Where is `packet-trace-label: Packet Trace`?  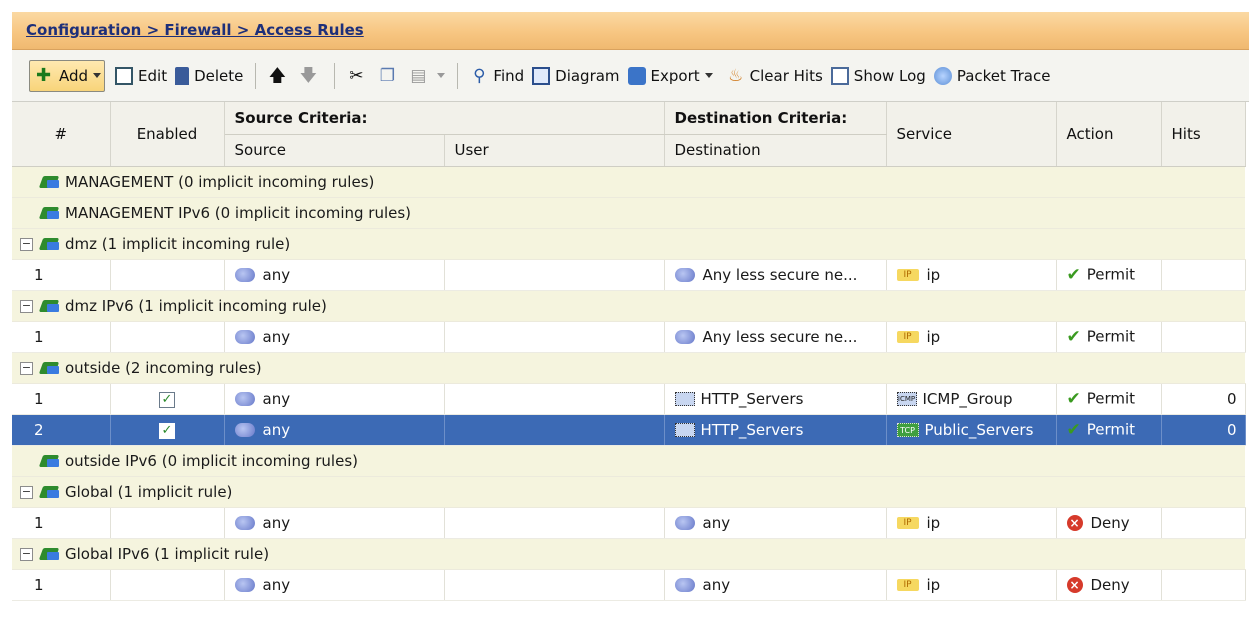
packet-trace-label: Packet Trace is located at coordinates (1003, 75).